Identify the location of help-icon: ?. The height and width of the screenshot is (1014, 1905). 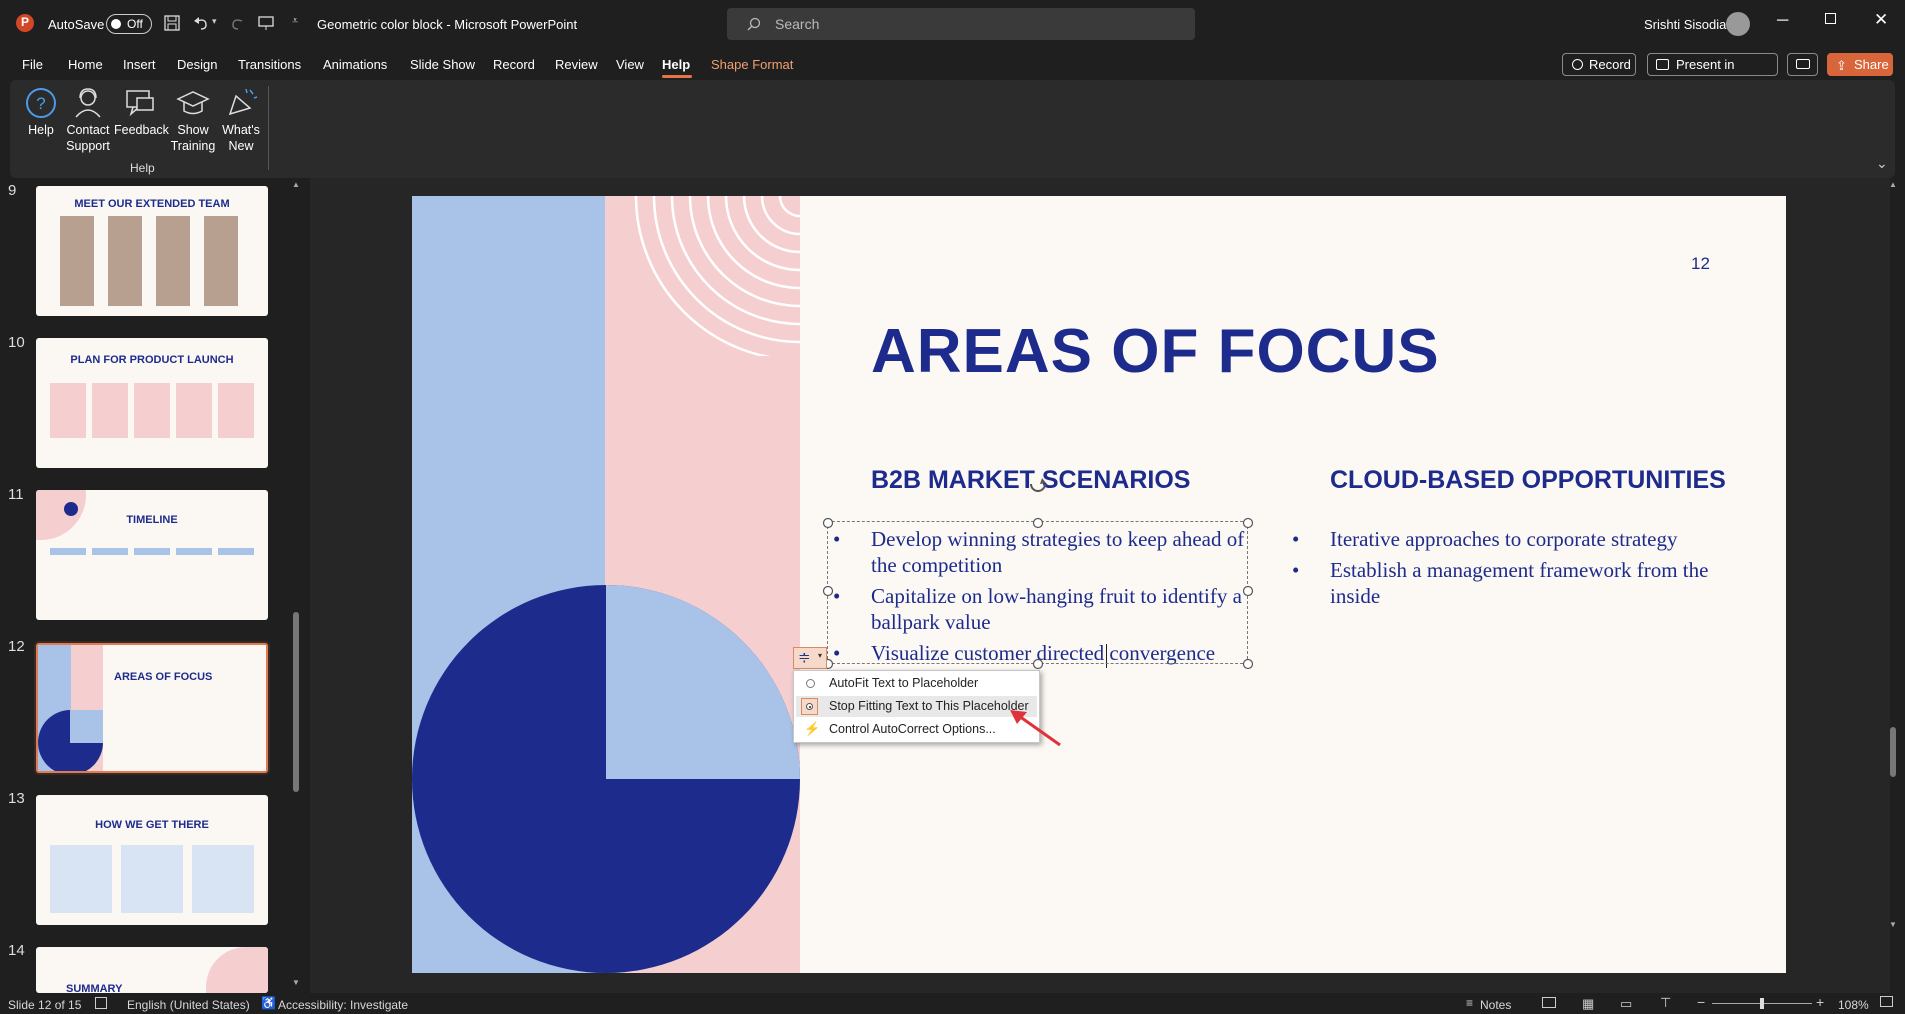
(41, 103).